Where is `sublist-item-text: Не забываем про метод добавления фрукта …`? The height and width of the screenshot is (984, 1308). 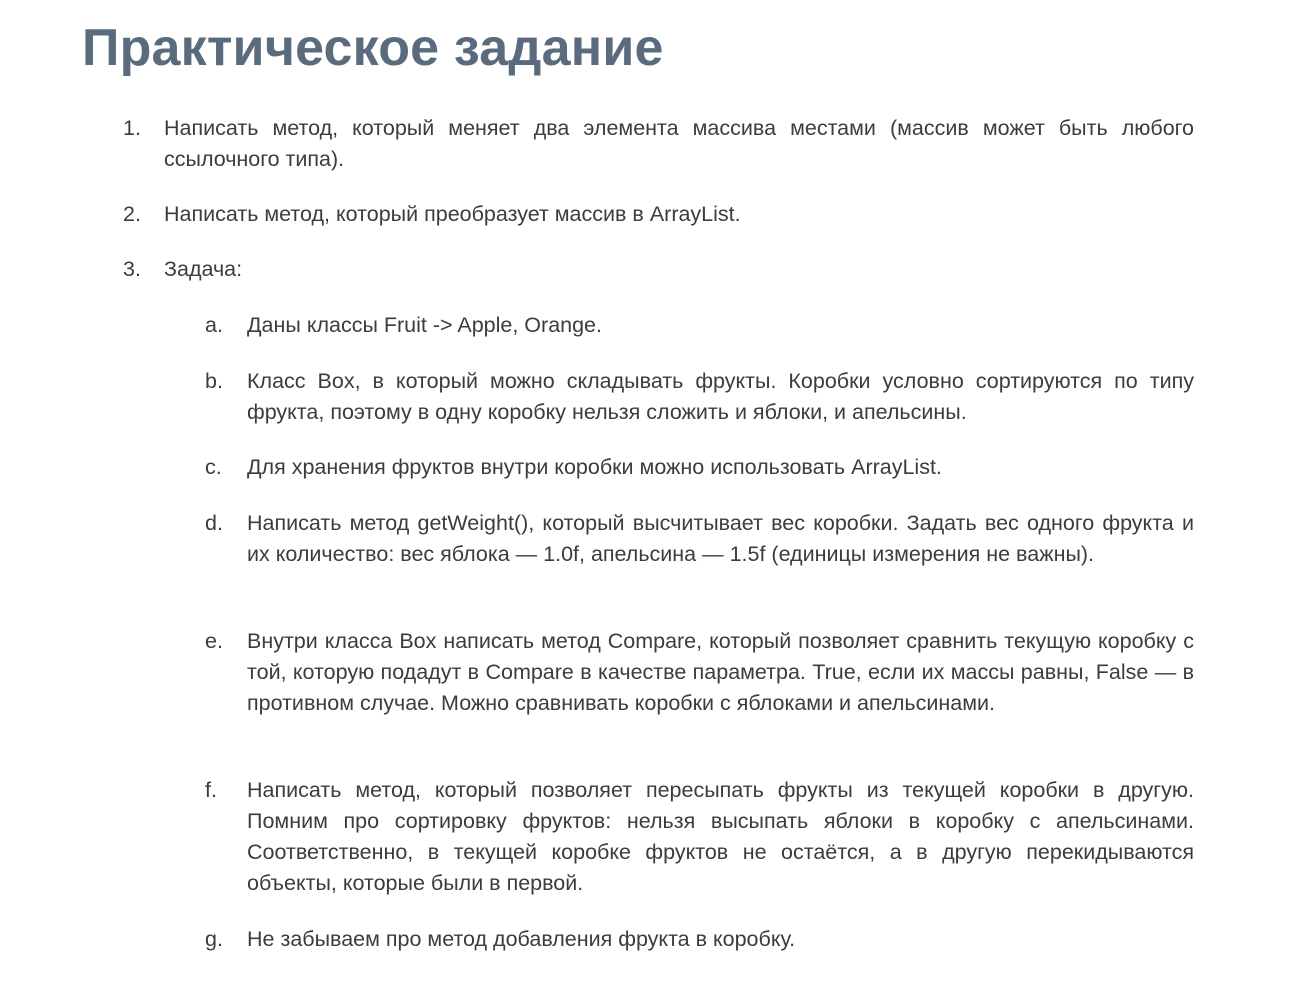 sublist-item-text: Не забываем про метод добавления фрукта … is located at coordinates (521, 939).